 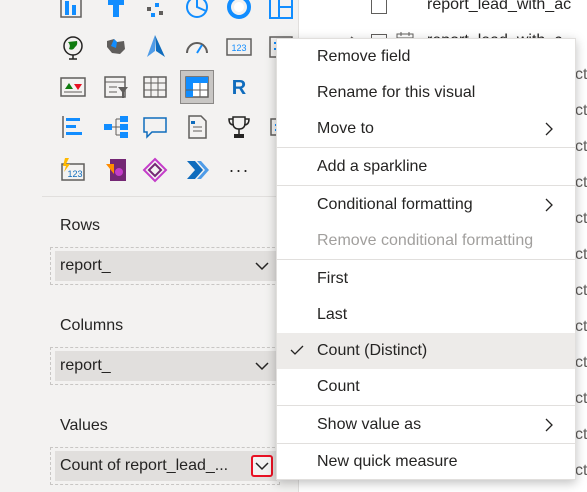 What do you see at coordinates (155, 11) in the screenshot?
I see `scatter-icon` at bounding box center [155, 11].